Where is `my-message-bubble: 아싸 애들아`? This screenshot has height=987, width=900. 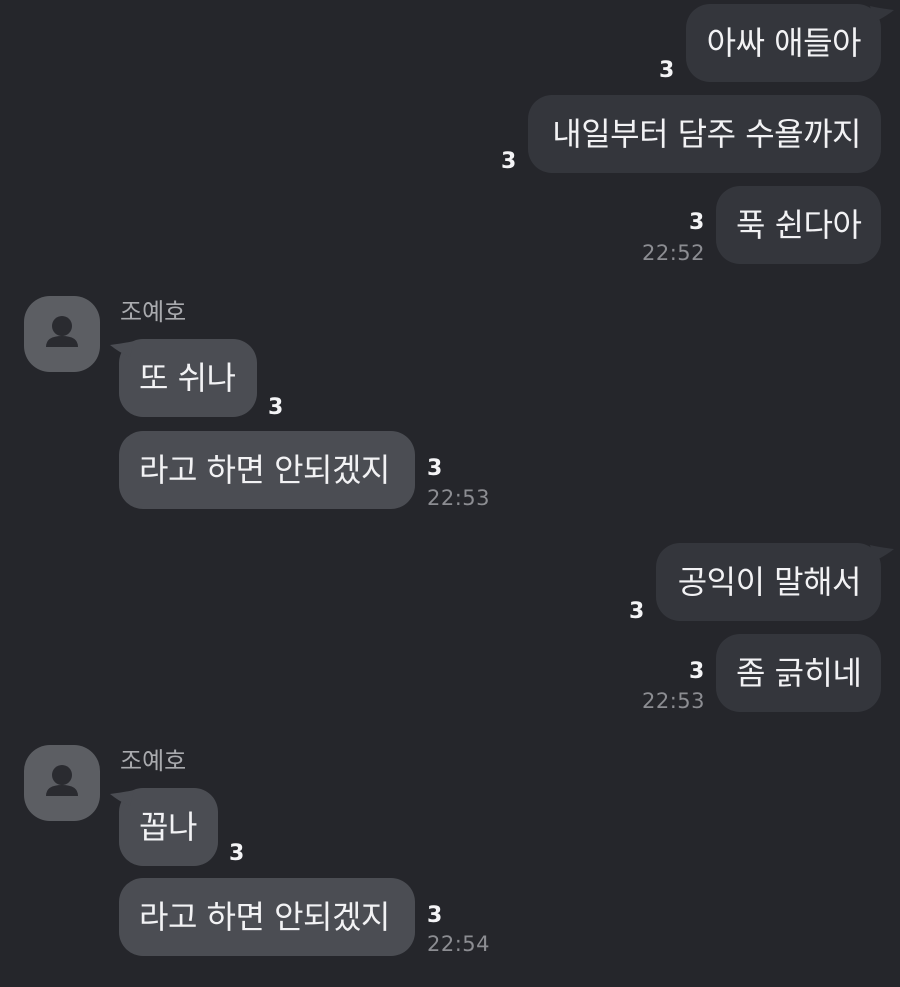 my-message-bubble: 아싸 애들아 is located at coordinates (783, 43).